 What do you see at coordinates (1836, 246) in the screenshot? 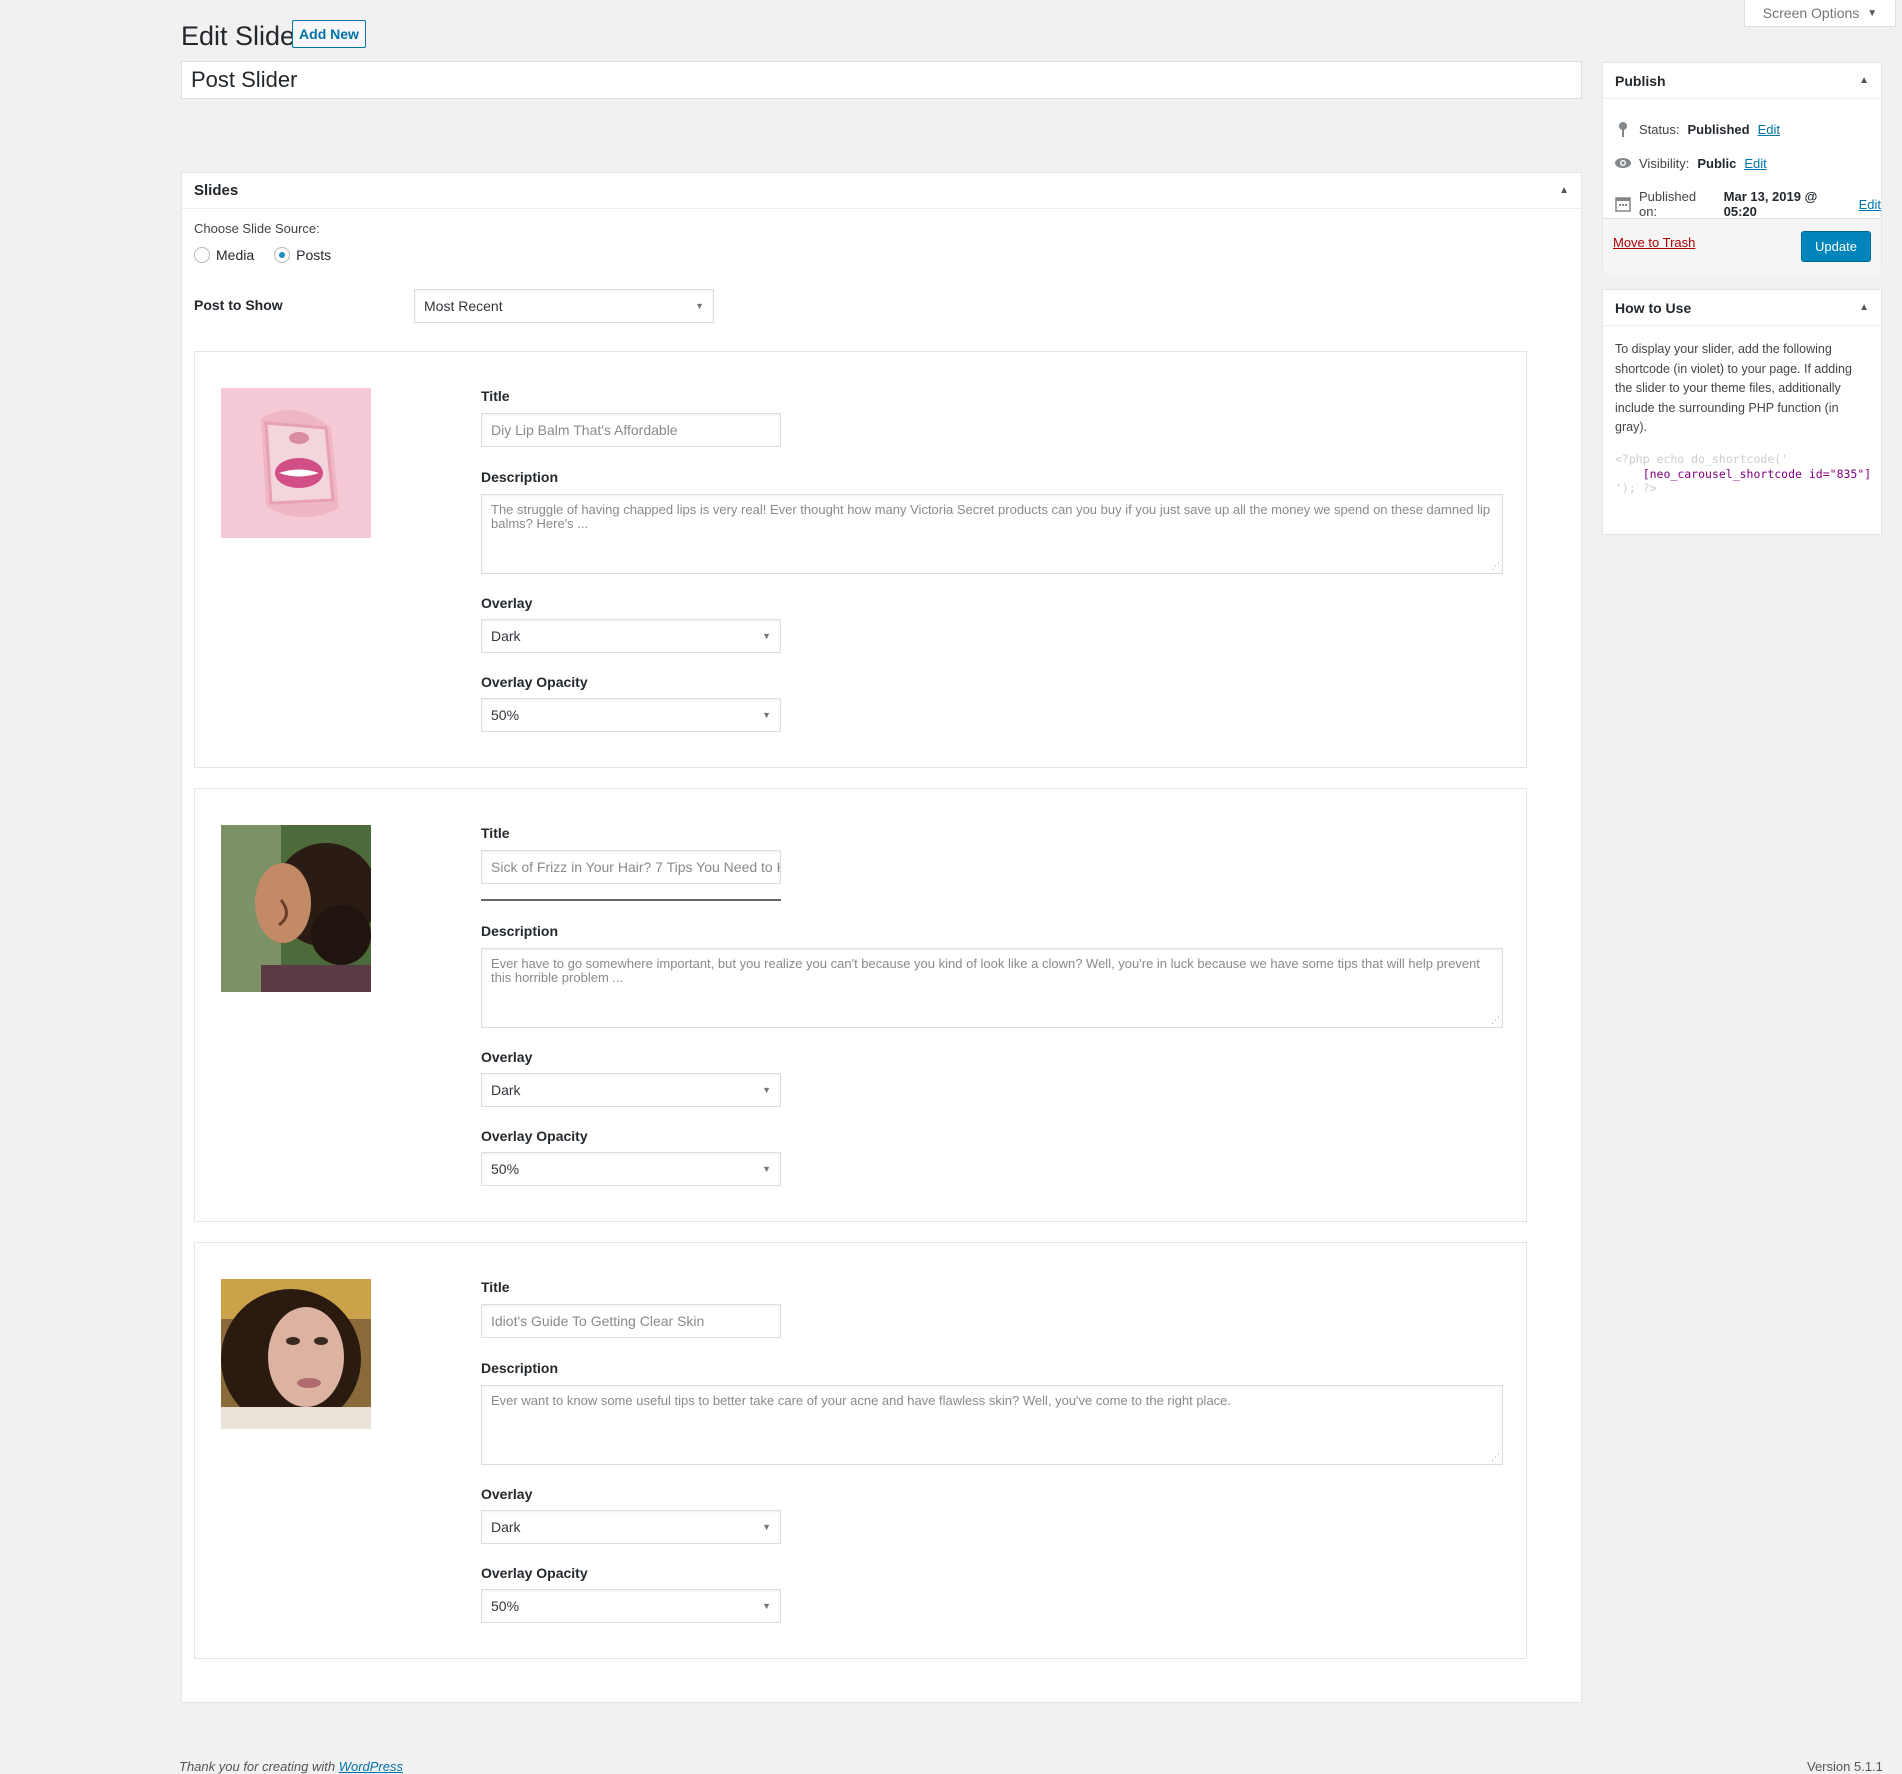
I see `update-button: Update` at bounding box center [1836, 246].